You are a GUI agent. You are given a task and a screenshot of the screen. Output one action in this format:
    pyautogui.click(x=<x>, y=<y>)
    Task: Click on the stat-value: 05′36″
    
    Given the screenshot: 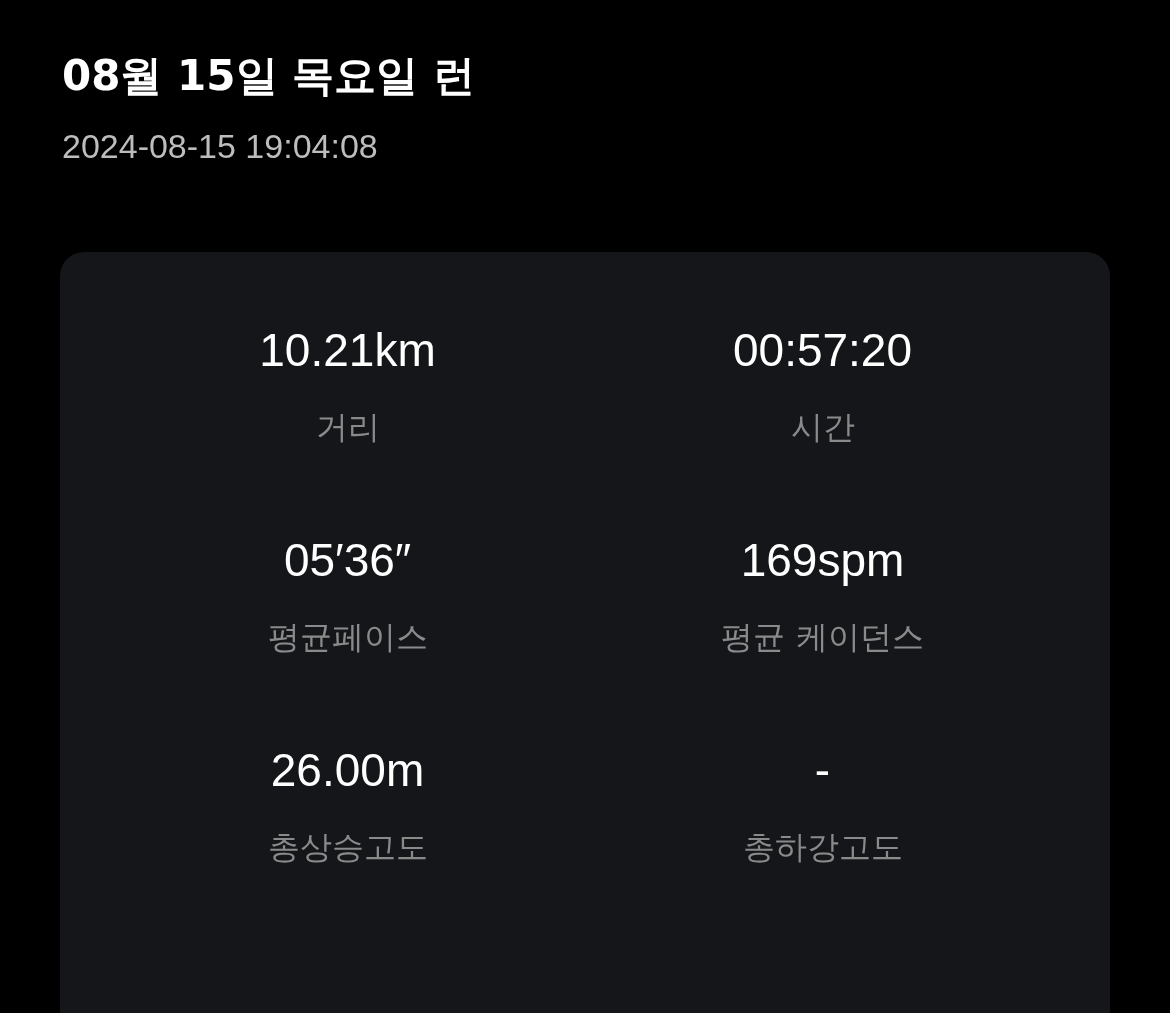 What is the action you would take?
    pyautogui.click(x=347, y=560)
    